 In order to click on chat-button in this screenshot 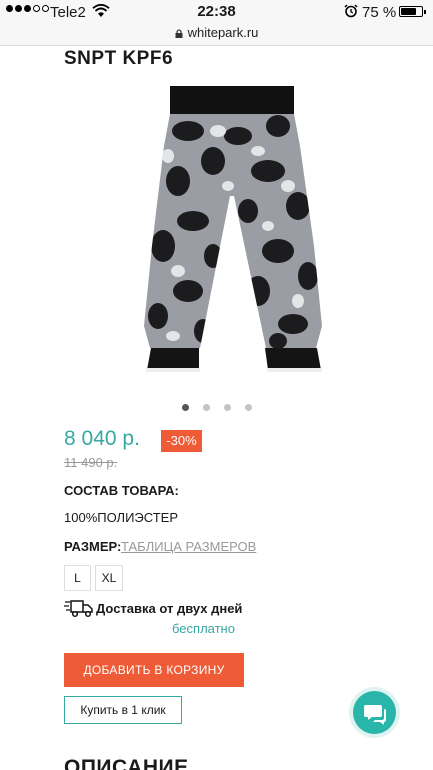, I will do `click(374, 712)`.